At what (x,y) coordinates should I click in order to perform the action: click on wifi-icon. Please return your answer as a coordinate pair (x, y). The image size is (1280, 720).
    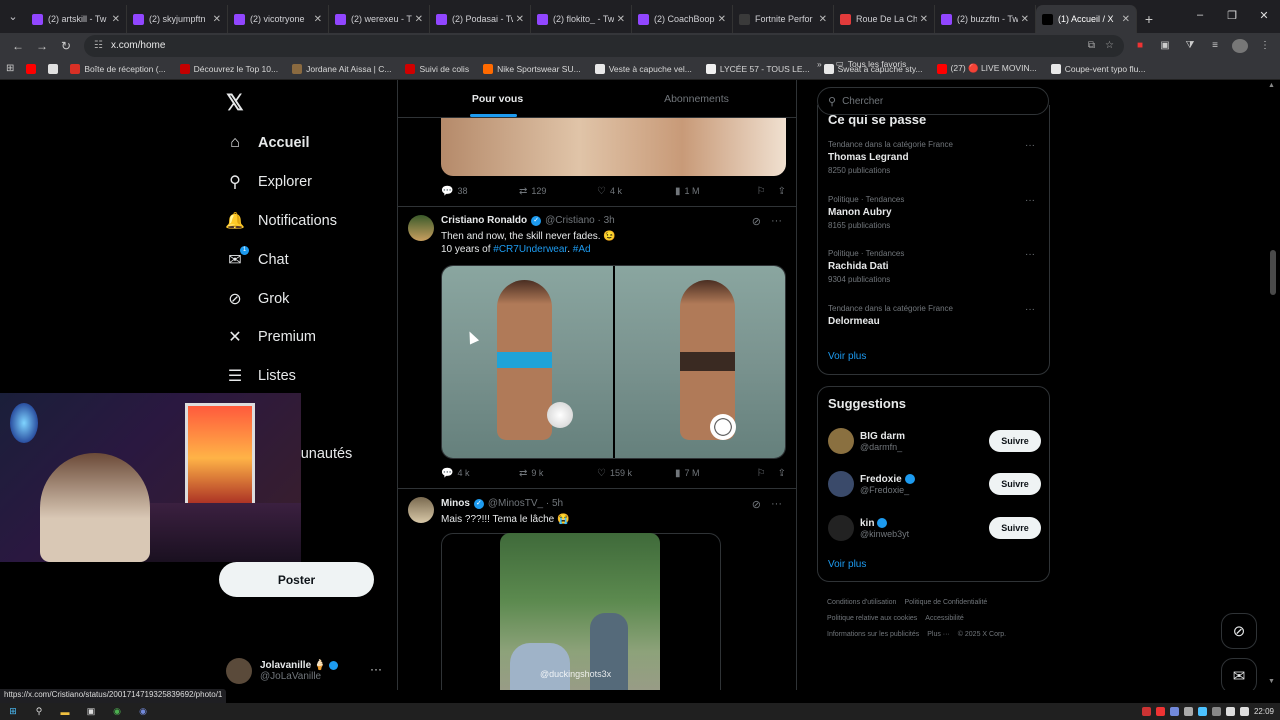
    Looking at the image, I should click on (1230, 711).